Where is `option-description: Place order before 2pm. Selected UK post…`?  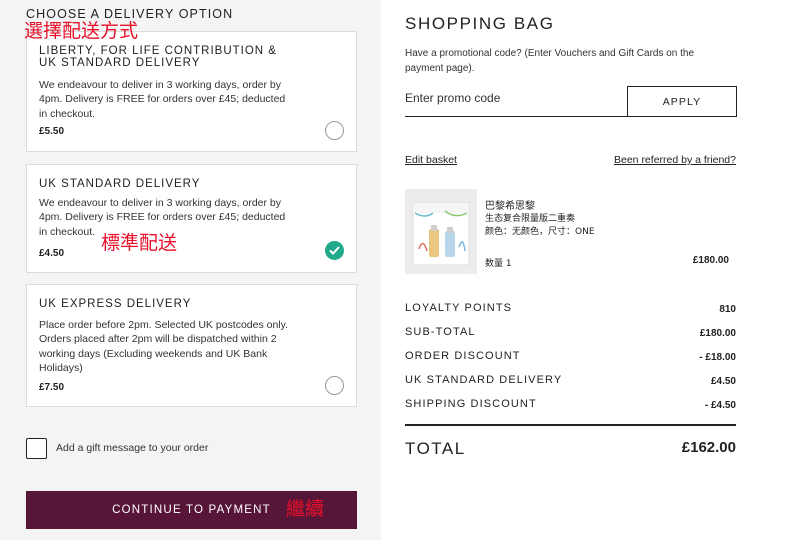
option-description: Place order before 2pm. Selected UK post… is located at coordinates (164, 347).